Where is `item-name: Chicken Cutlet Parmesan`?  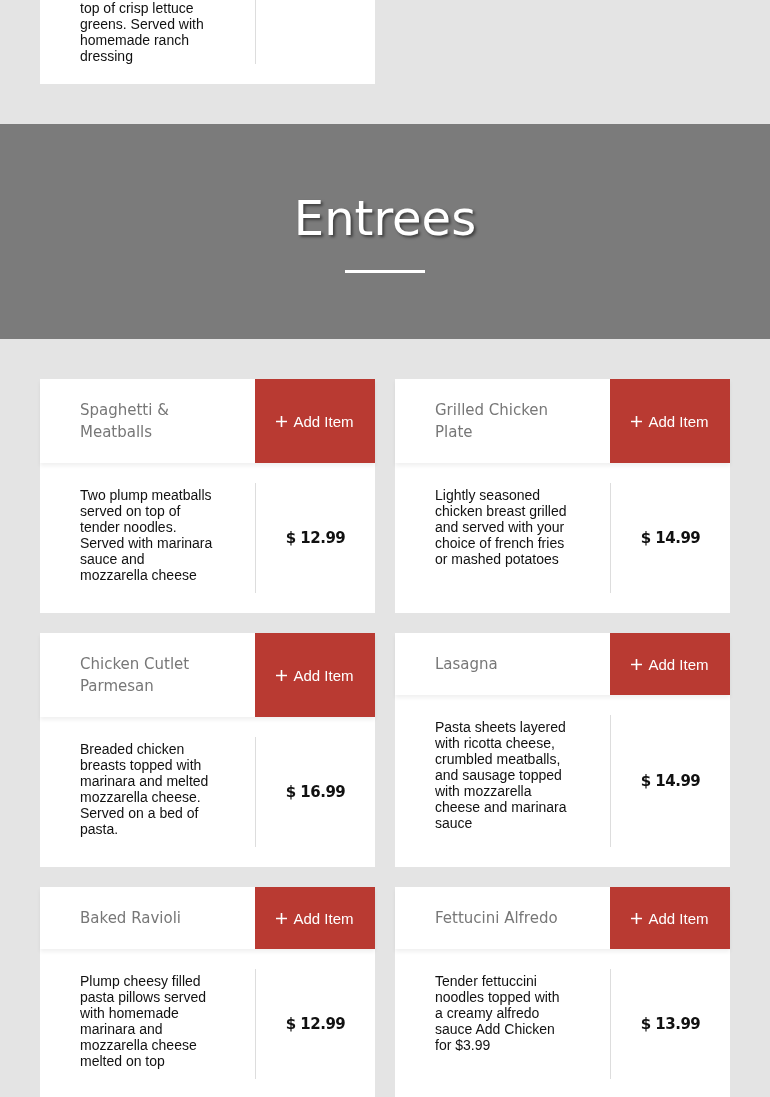
item-name: Chicken Cutlet Parmesan is located at coordinates (135, 675).